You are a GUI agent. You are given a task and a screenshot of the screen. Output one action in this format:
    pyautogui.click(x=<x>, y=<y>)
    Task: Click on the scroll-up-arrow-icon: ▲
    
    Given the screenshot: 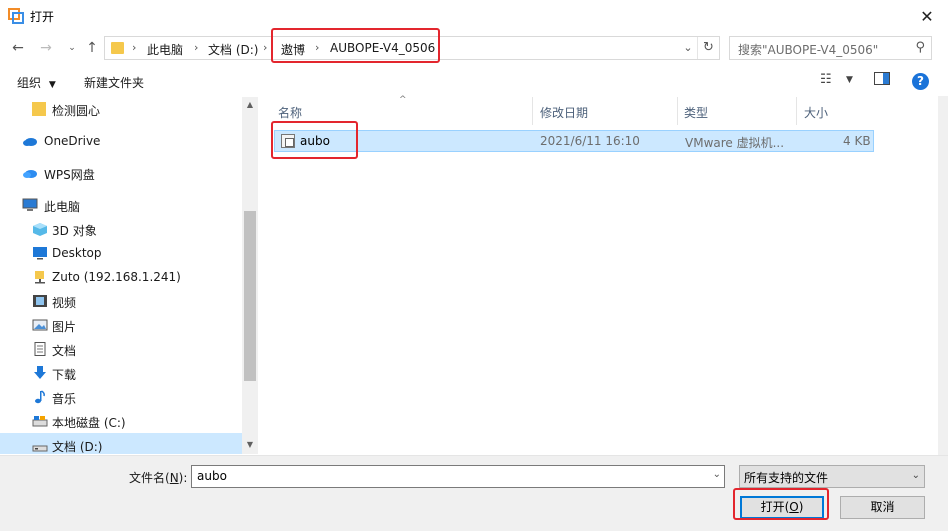 What is the action you would take?
    pyautogui.click(x=250, y=105)
    